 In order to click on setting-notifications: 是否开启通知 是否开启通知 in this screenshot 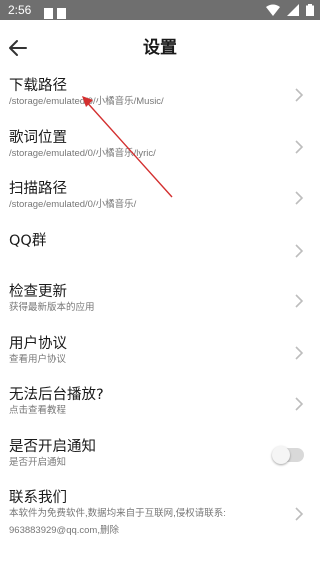, I will do `click(160, 463)`.